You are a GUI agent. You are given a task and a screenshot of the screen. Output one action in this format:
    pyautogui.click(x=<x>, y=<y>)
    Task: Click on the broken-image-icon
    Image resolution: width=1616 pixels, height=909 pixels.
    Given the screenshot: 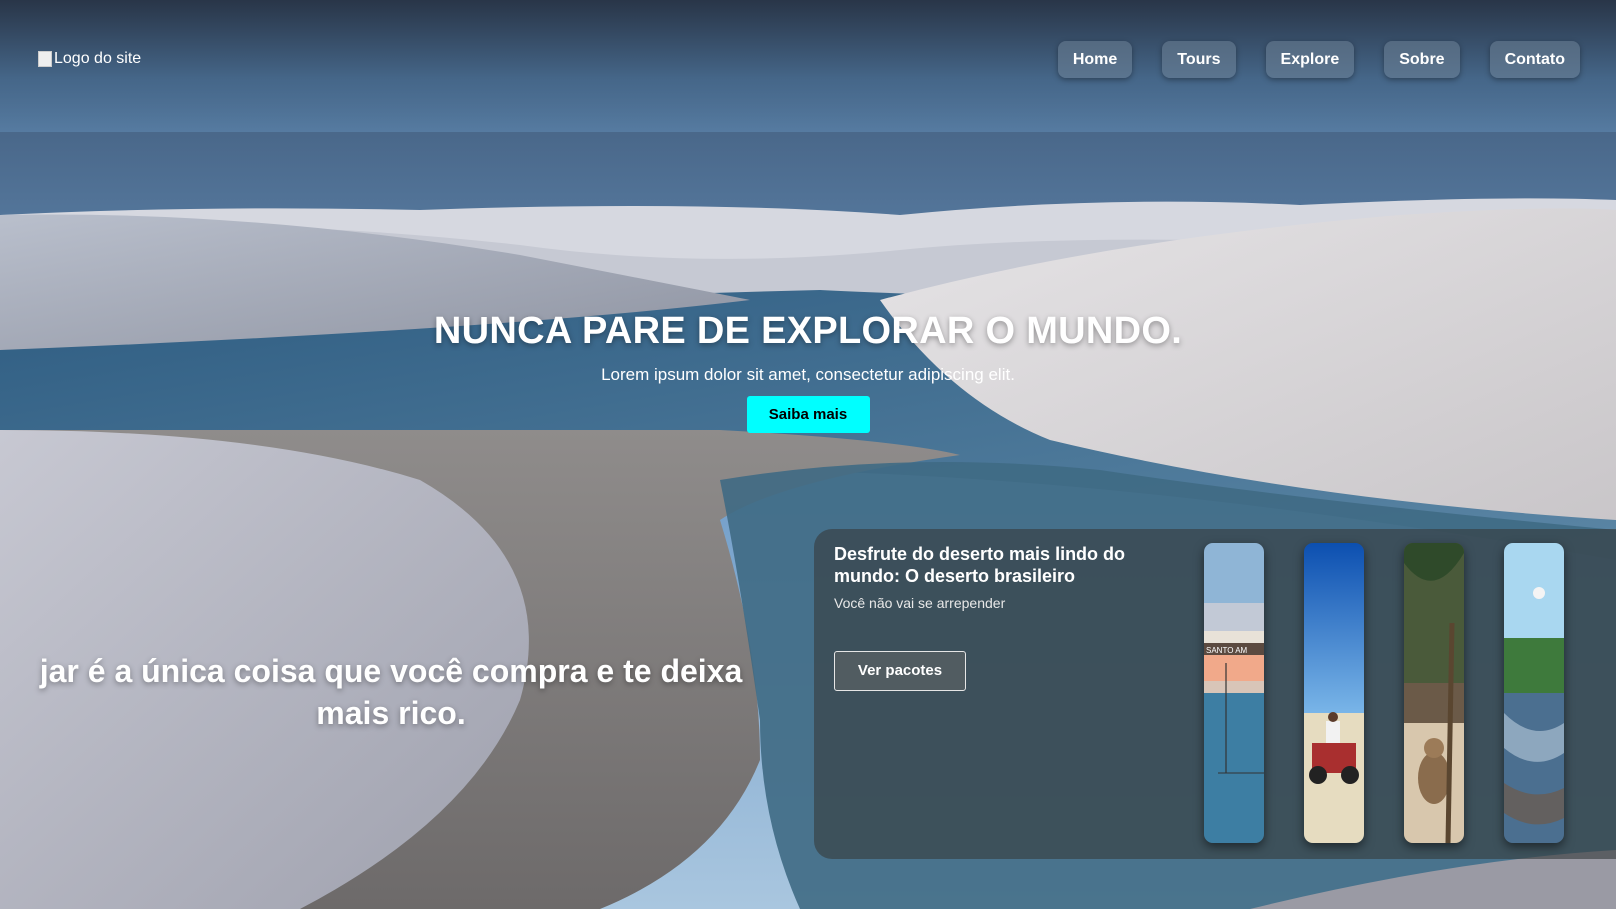 What is the action you would take?
    pyautogui.click(x=45, y=59)
    